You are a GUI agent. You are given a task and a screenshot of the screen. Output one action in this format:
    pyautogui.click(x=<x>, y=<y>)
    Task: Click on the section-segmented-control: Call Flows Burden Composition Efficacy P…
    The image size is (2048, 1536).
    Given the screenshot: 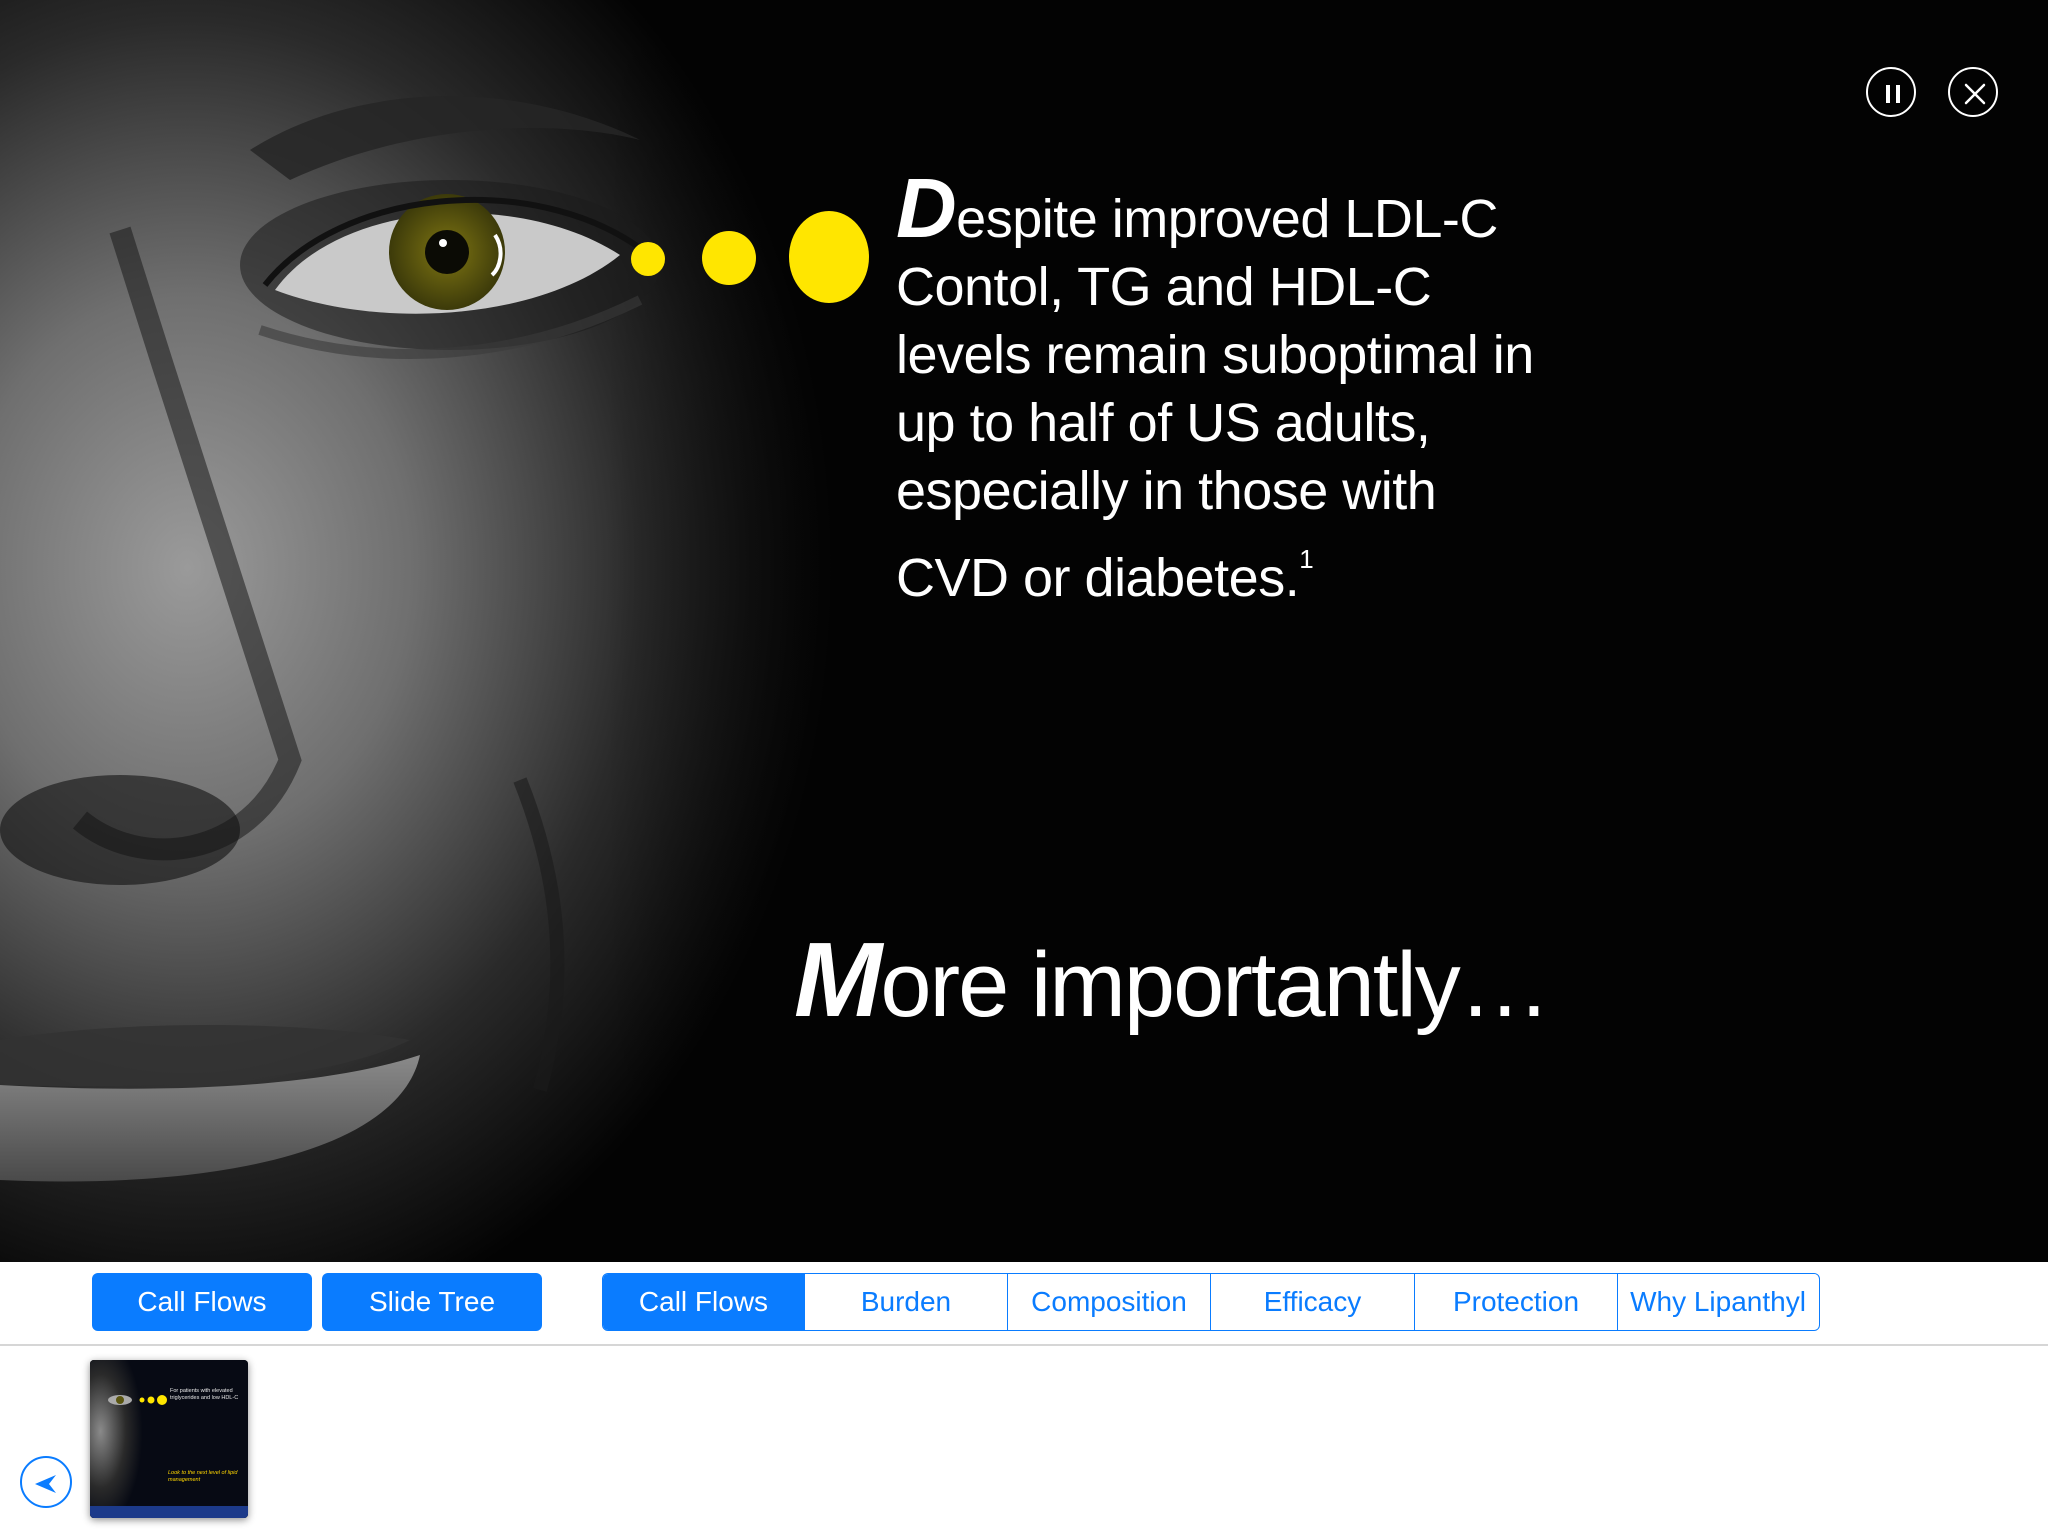 What is the action you would take?
    pyautogui.click(x=1211, y=1302)
    